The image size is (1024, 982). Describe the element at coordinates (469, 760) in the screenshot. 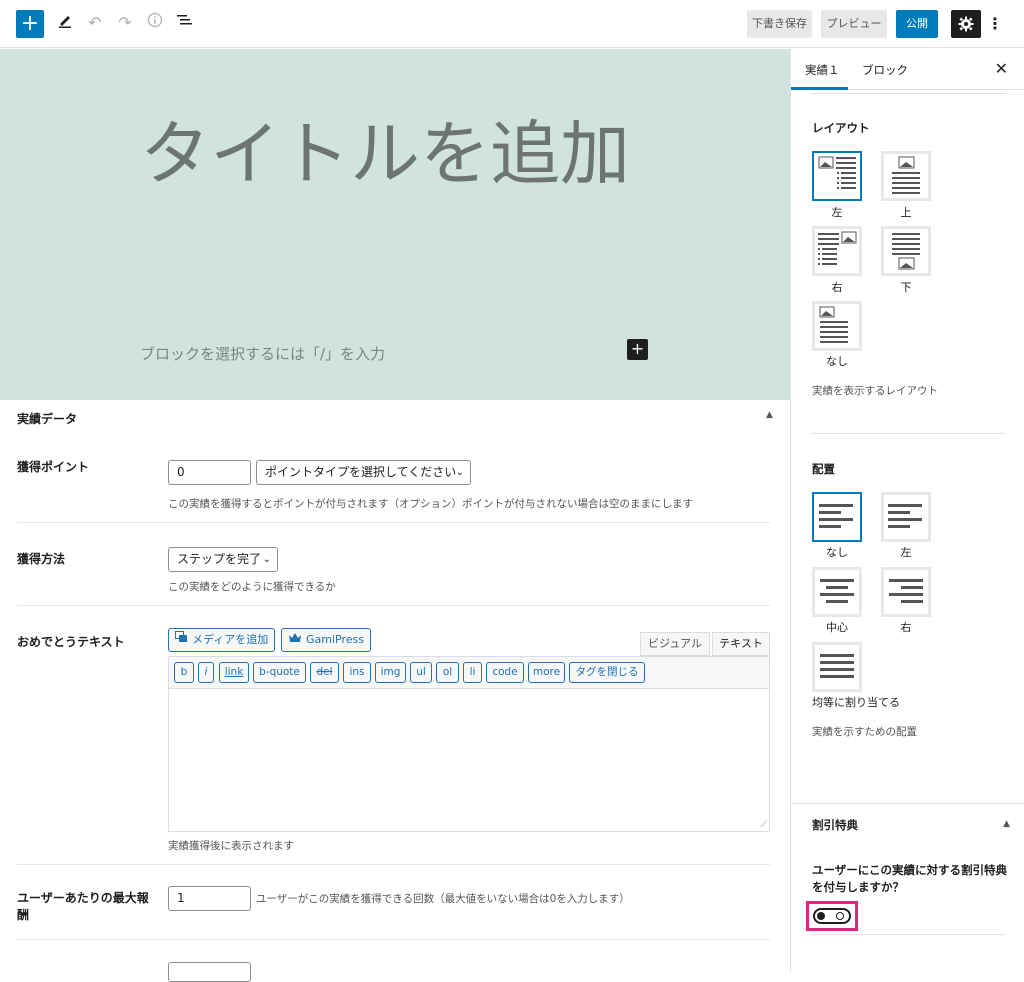

I see `congrats-textarea: ⟋` at that location.